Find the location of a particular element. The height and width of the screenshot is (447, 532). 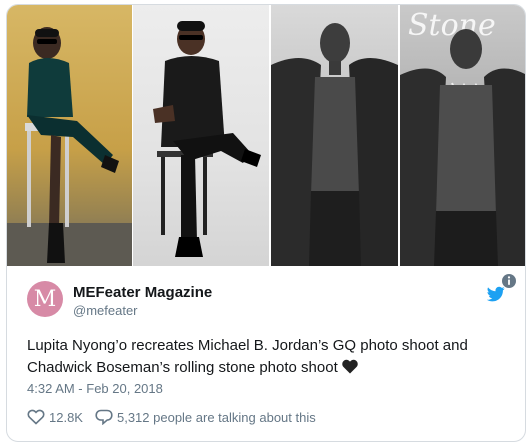

photo-lupita-gq is located at coordinates (69, 135).